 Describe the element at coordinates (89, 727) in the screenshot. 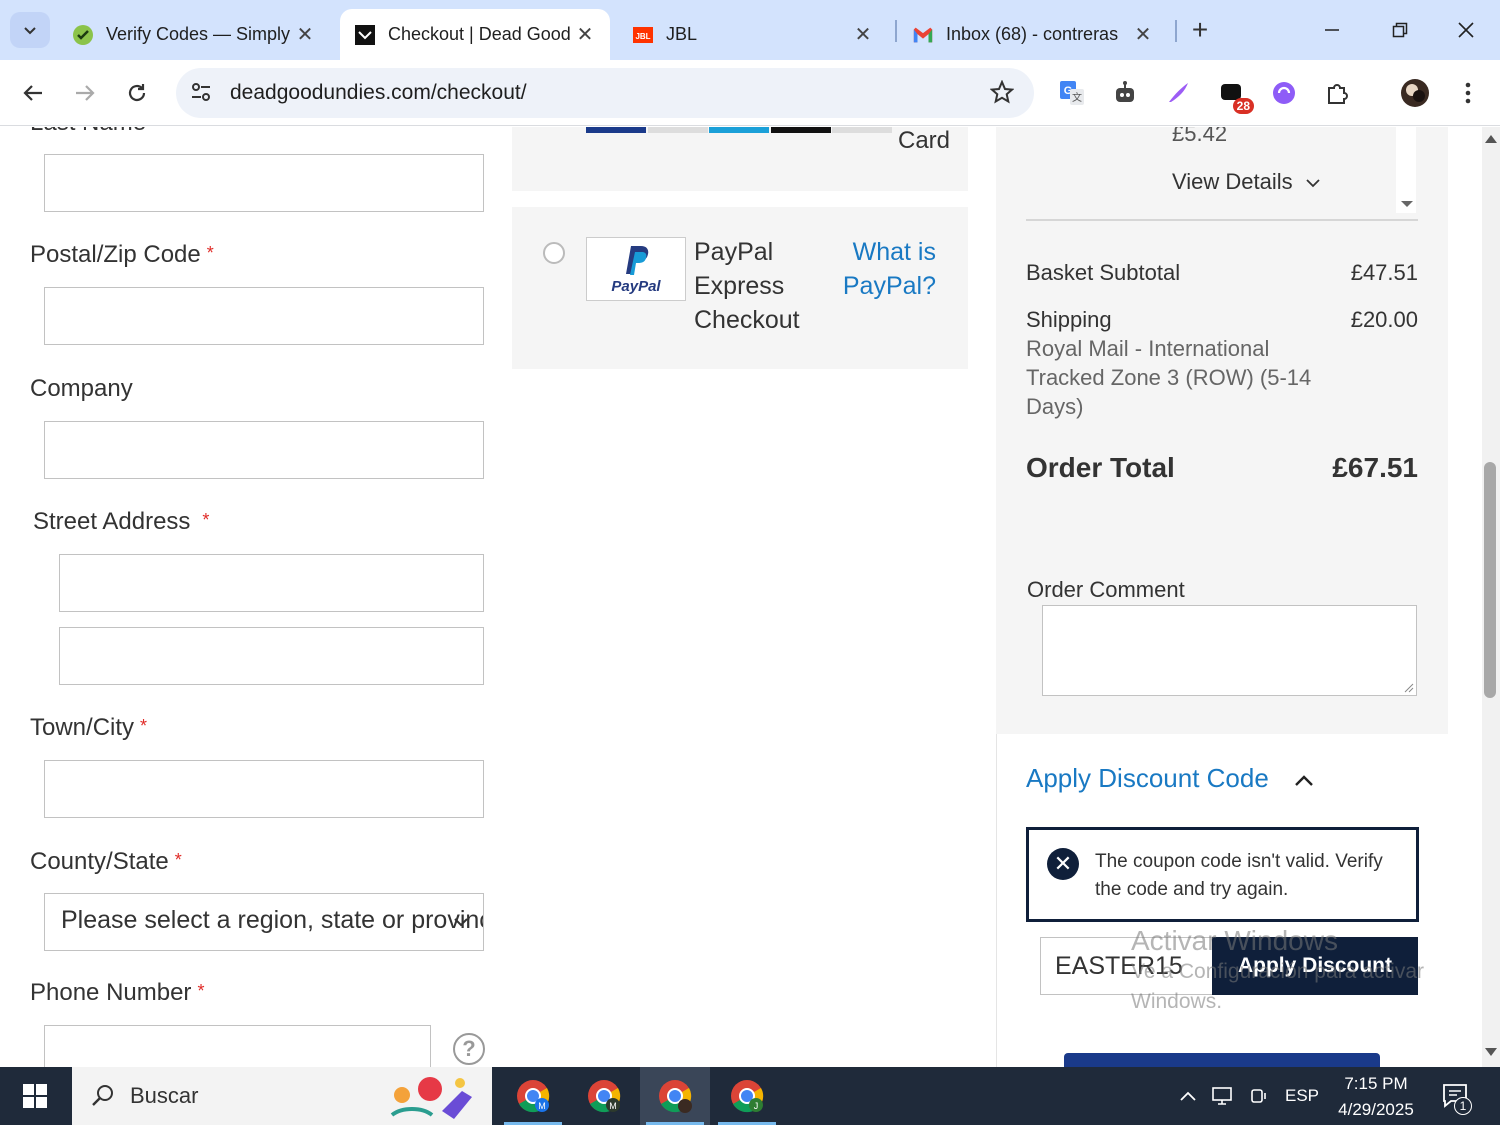

I see `town-city-label: Town/City *` at that location.